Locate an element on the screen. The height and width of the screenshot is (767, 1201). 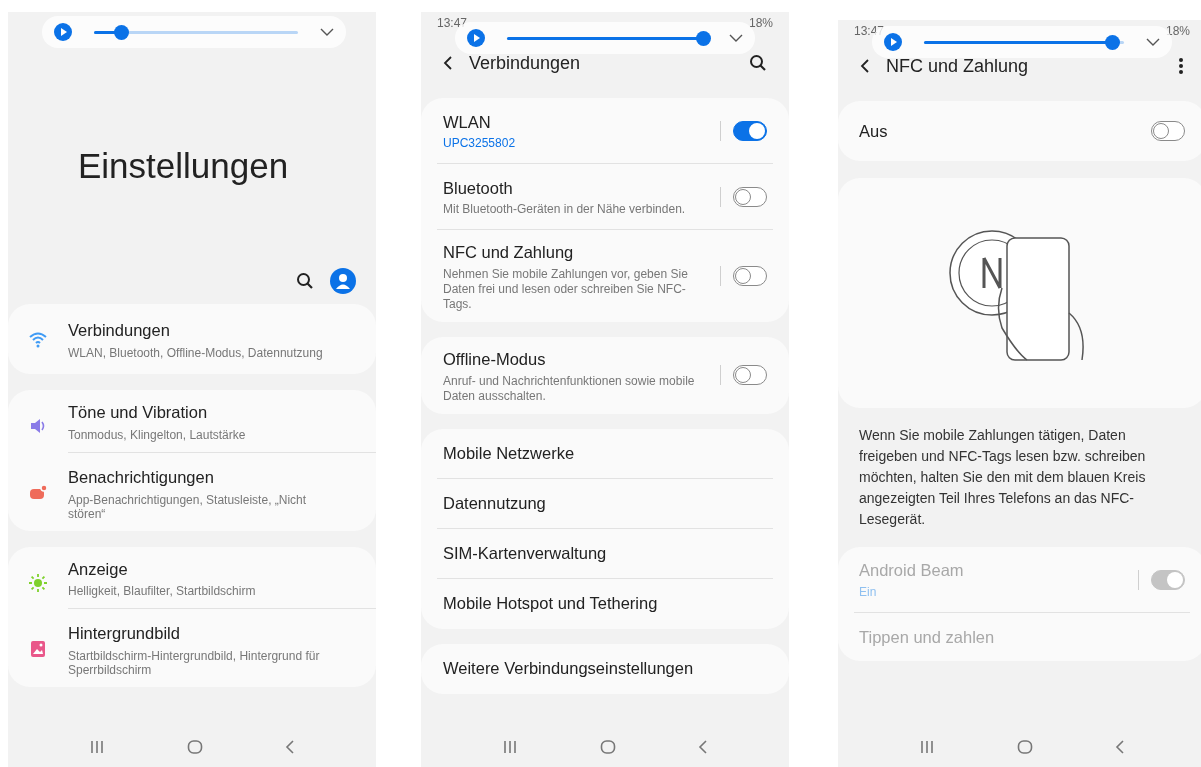
picture-icon is located at coordinates (38, 649).